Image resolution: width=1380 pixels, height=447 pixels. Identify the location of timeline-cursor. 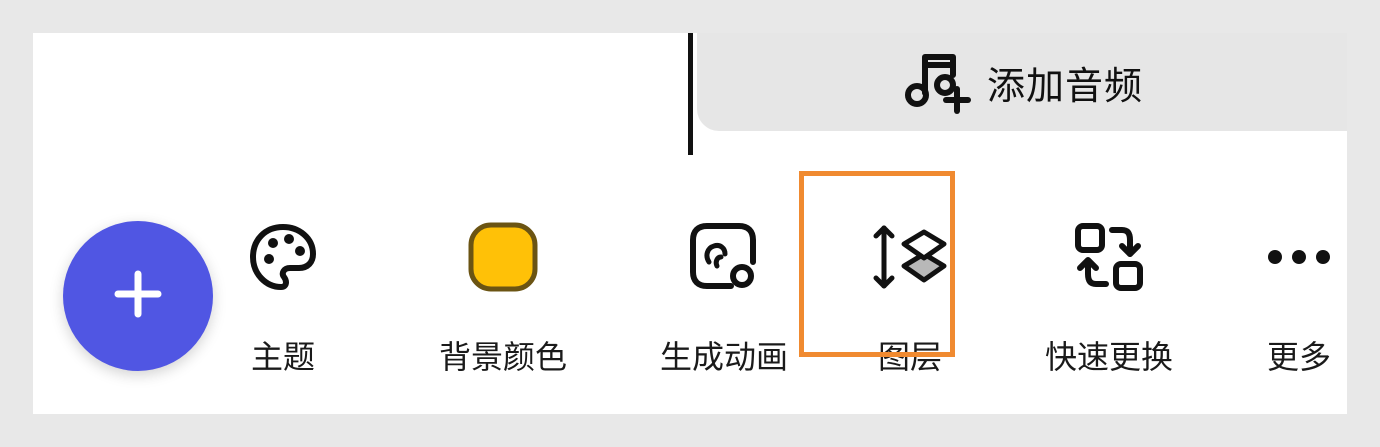
(690, 94).